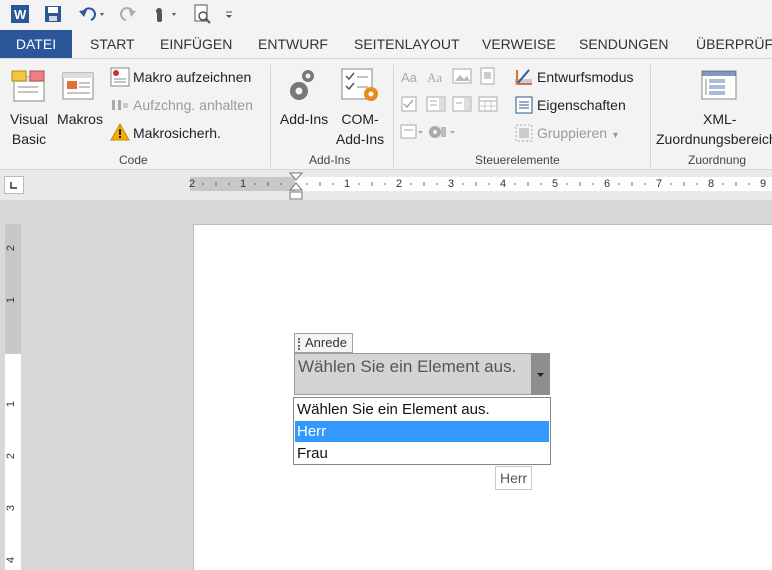  What do you see at coordinates (524, 106) in the screenshot?
I see `properties-icon` at bounding box center [524, 106].